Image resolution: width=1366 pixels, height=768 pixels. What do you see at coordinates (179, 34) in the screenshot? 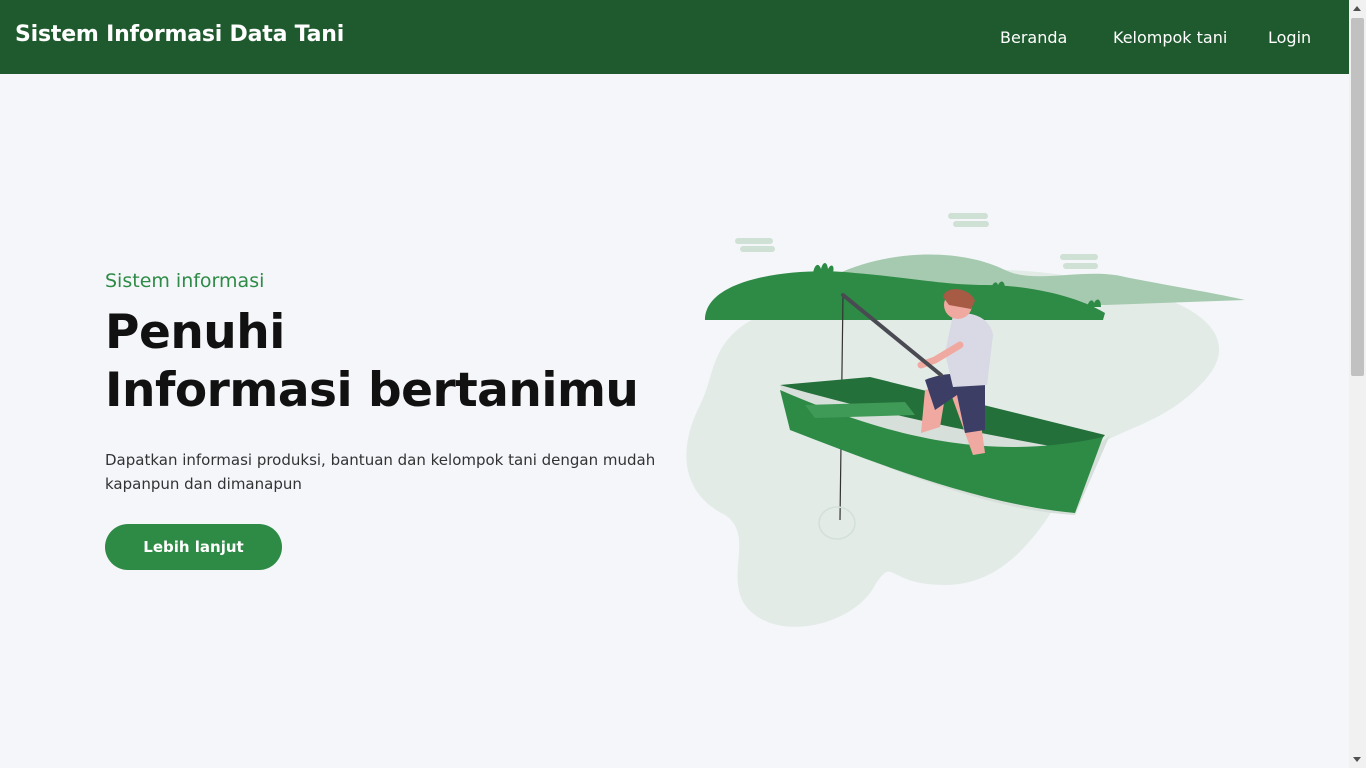
I see `site-brand: Sistem Informasi Data Tani` at bounding box center [179, 34].